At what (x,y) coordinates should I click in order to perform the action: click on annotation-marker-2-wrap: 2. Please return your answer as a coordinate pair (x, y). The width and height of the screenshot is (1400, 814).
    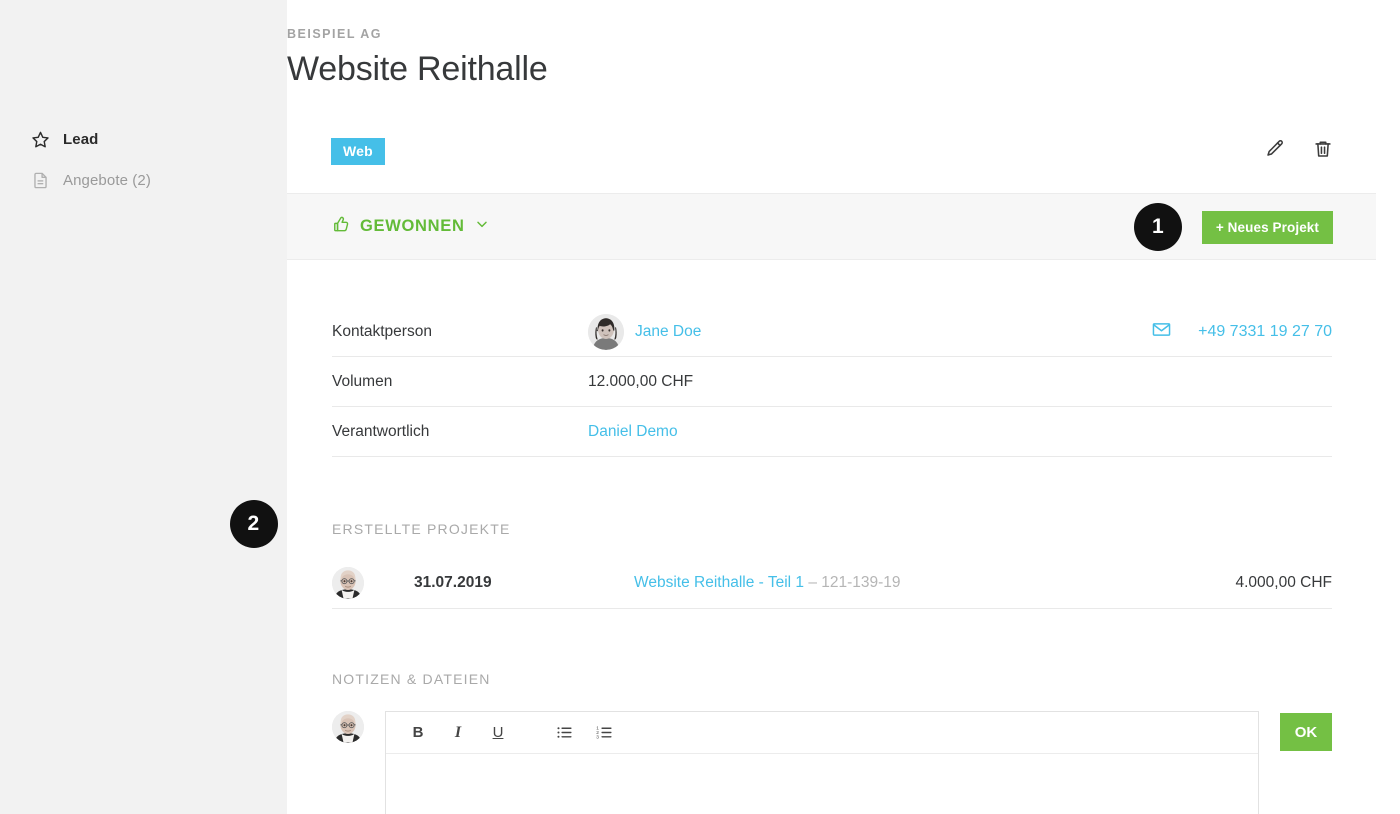
    Looking at the image, I should click on (254, 524).